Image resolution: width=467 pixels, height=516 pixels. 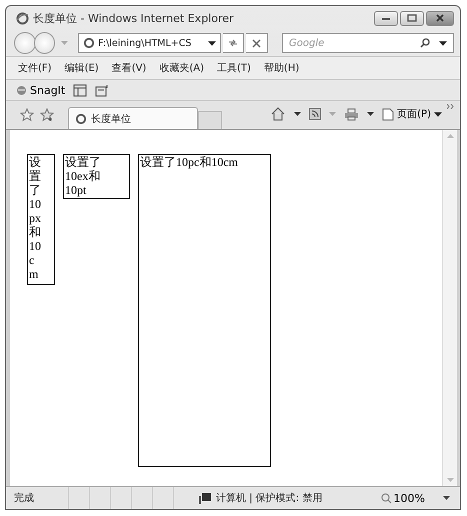 I want to click on menu-item: 帮助(H), so click(x=282, y=68).